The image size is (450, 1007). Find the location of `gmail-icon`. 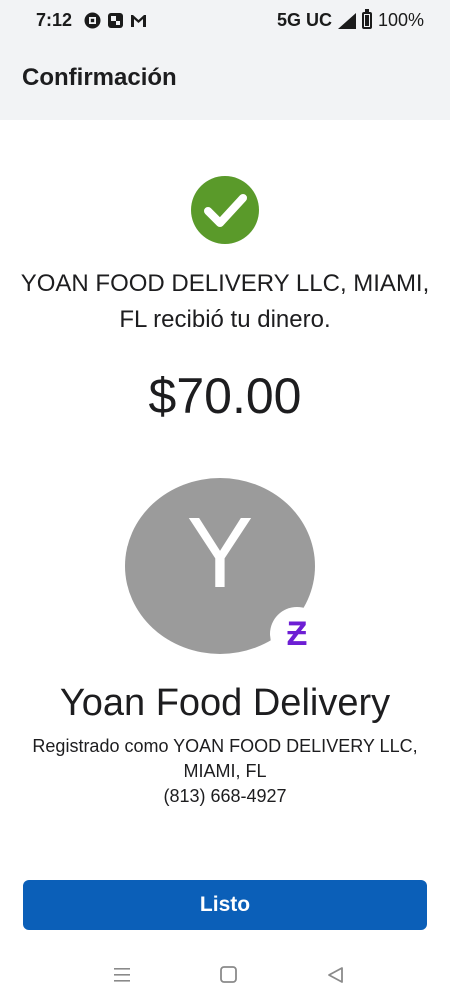

gmail-icon is located at coordinates (138, 21).